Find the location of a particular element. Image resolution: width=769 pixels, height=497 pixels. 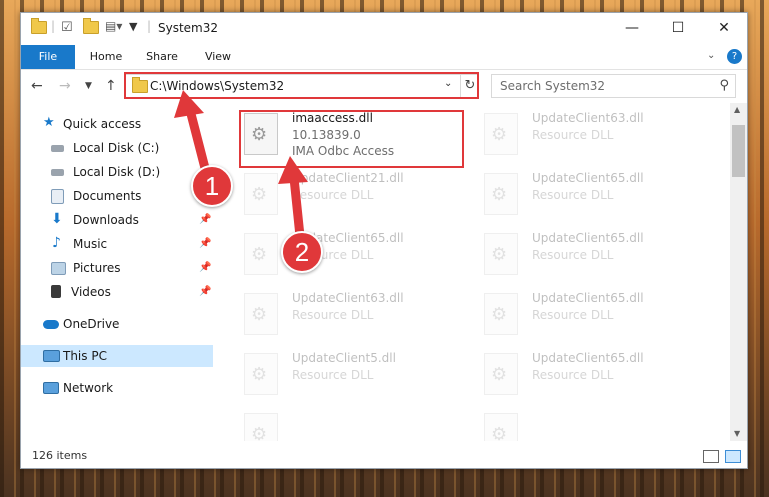

step-2-badge: 2 is located at coordinates (302, 252).